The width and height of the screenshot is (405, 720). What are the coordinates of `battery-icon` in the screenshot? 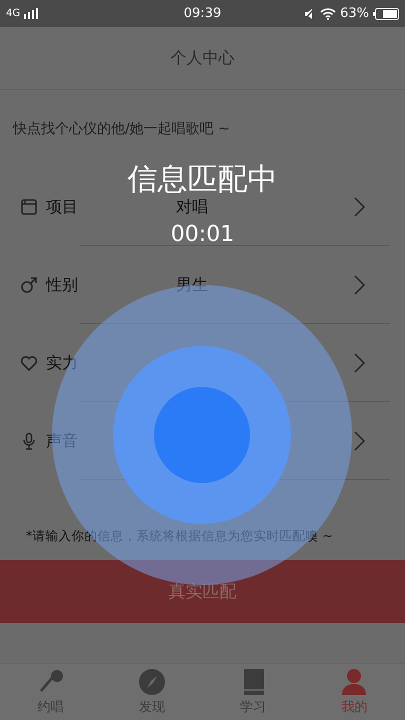 It's located at (386, 14).